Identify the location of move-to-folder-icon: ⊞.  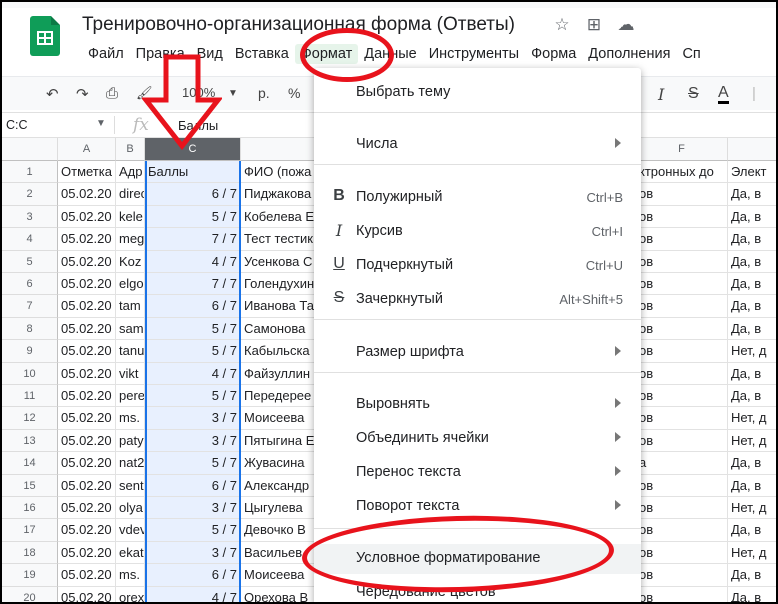
(594, 25).